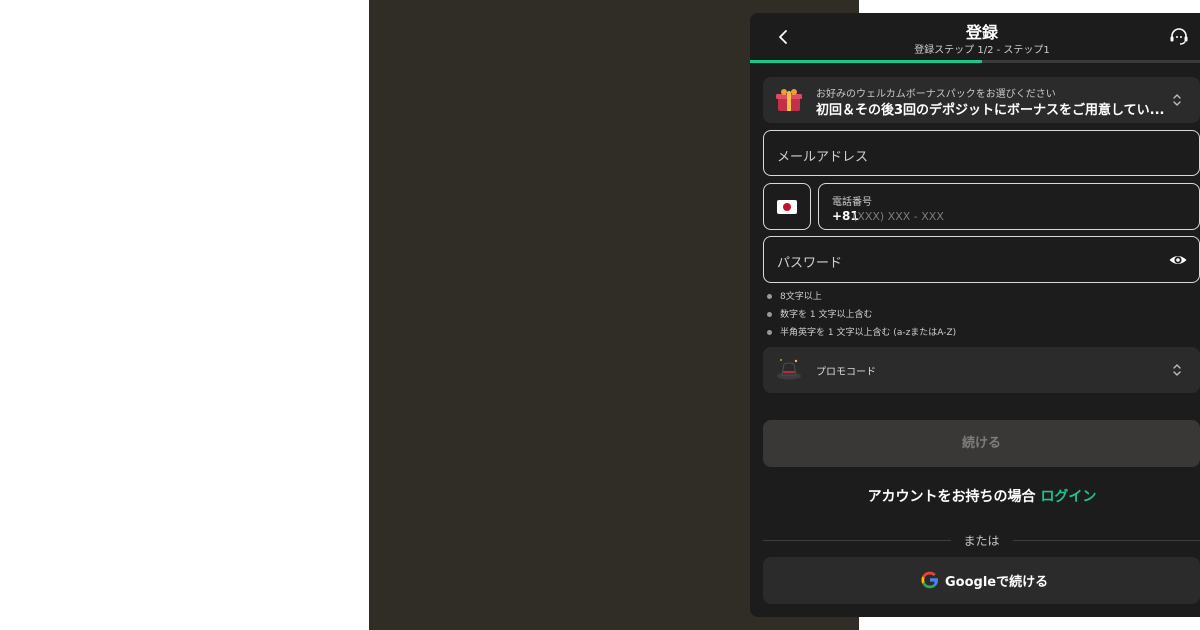  I want to click on password-rule: 8文字以上, so click(861, 298).